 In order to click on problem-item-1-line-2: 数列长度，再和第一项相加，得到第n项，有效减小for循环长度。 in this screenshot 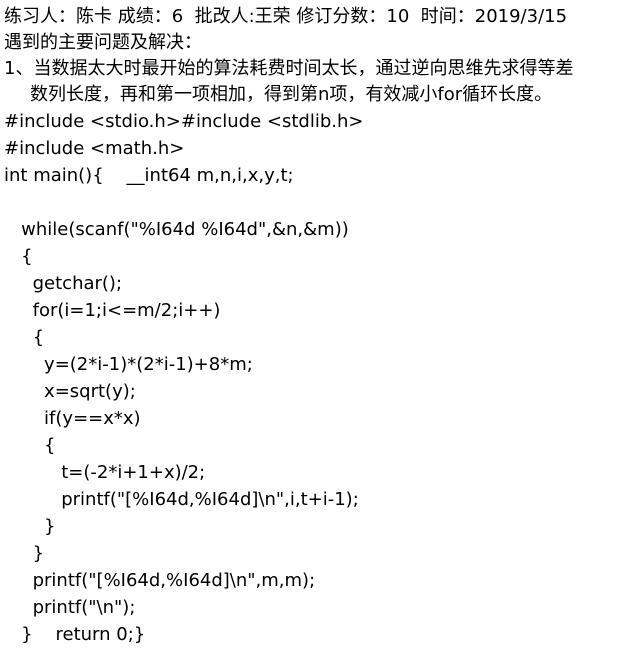, I will do `click(291, 94)`.